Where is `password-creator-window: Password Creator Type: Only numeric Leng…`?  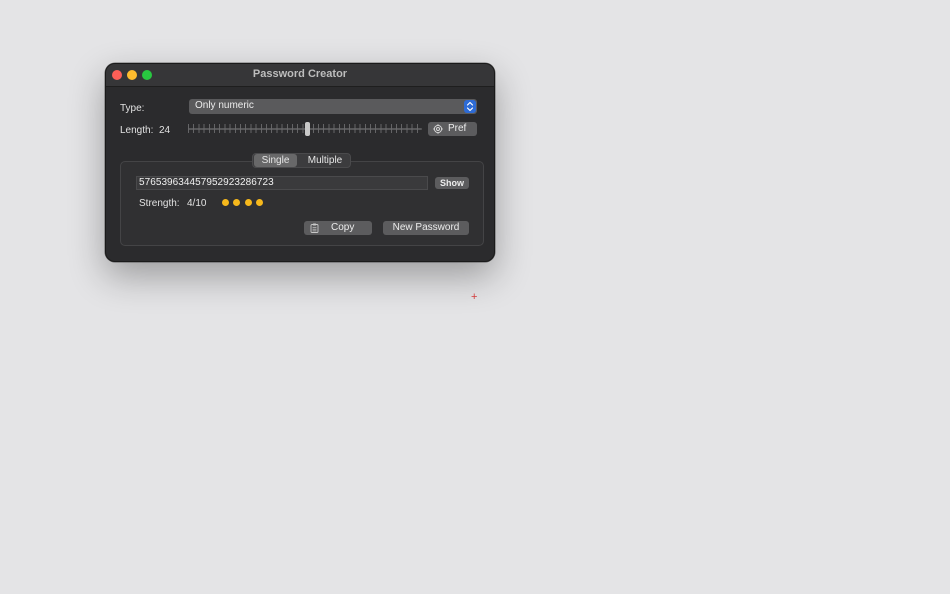
password-creator-window: Password Creator Type: Only numeric Leng… is located at coordinates (300, 162).